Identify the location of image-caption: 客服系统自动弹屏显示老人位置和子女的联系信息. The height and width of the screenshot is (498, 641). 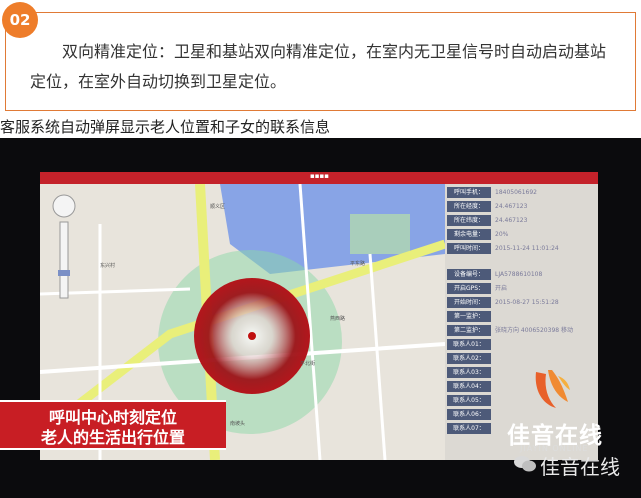
(165, 127).